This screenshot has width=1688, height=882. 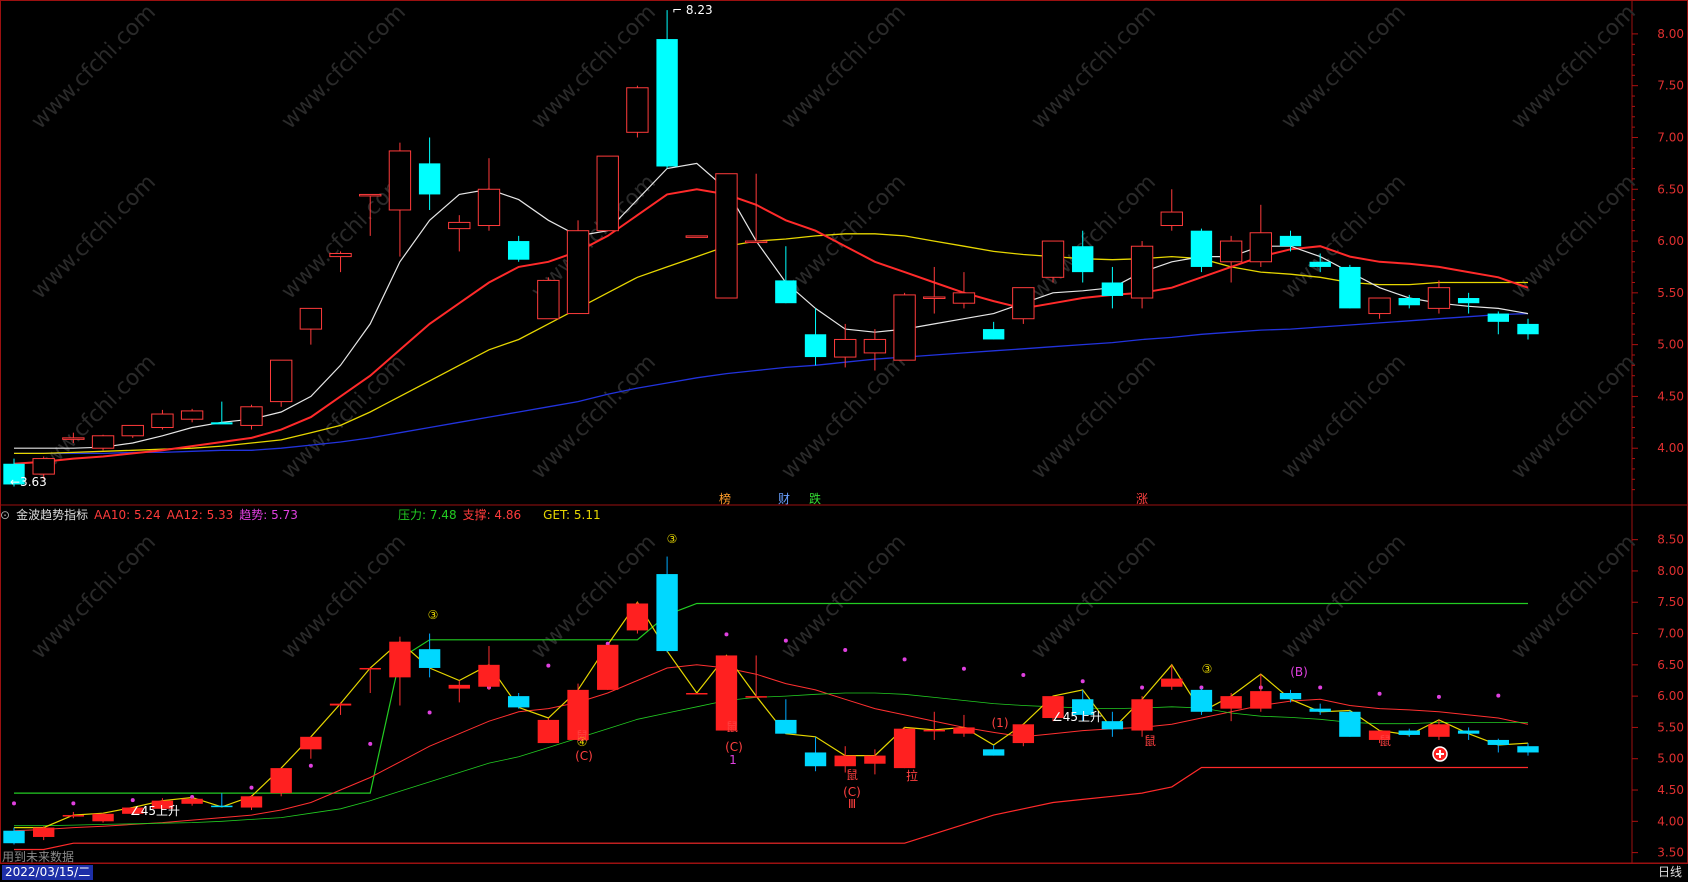 I want to click on indicator-header-right: 压力: 7.48 支撑: 4.86 GET: 5.11, so click(x=502, y=515).